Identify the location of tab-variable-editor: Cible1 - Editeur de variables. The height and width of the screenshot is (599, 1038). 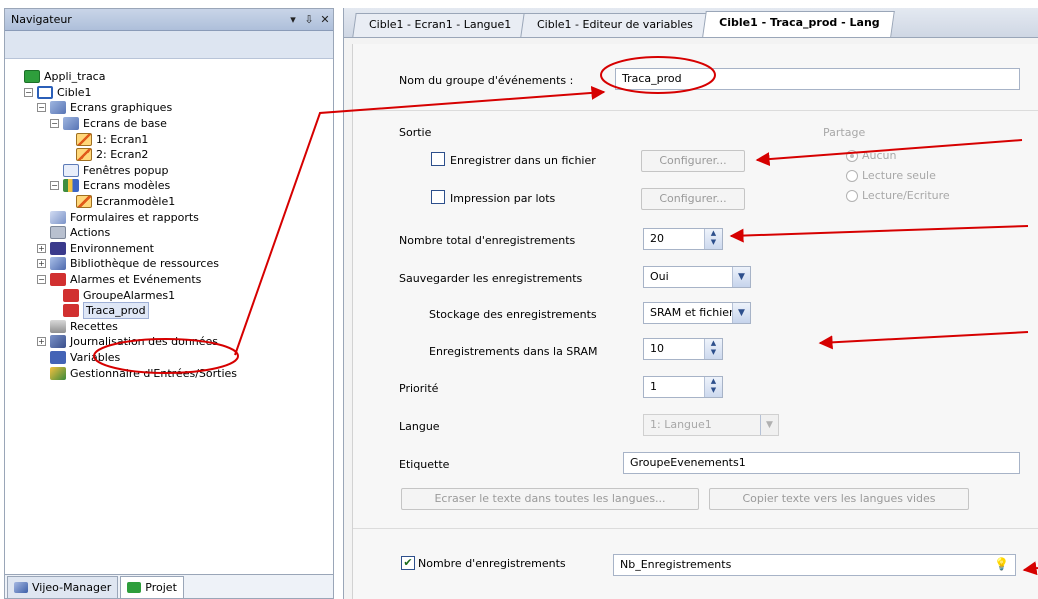
(614, 25).